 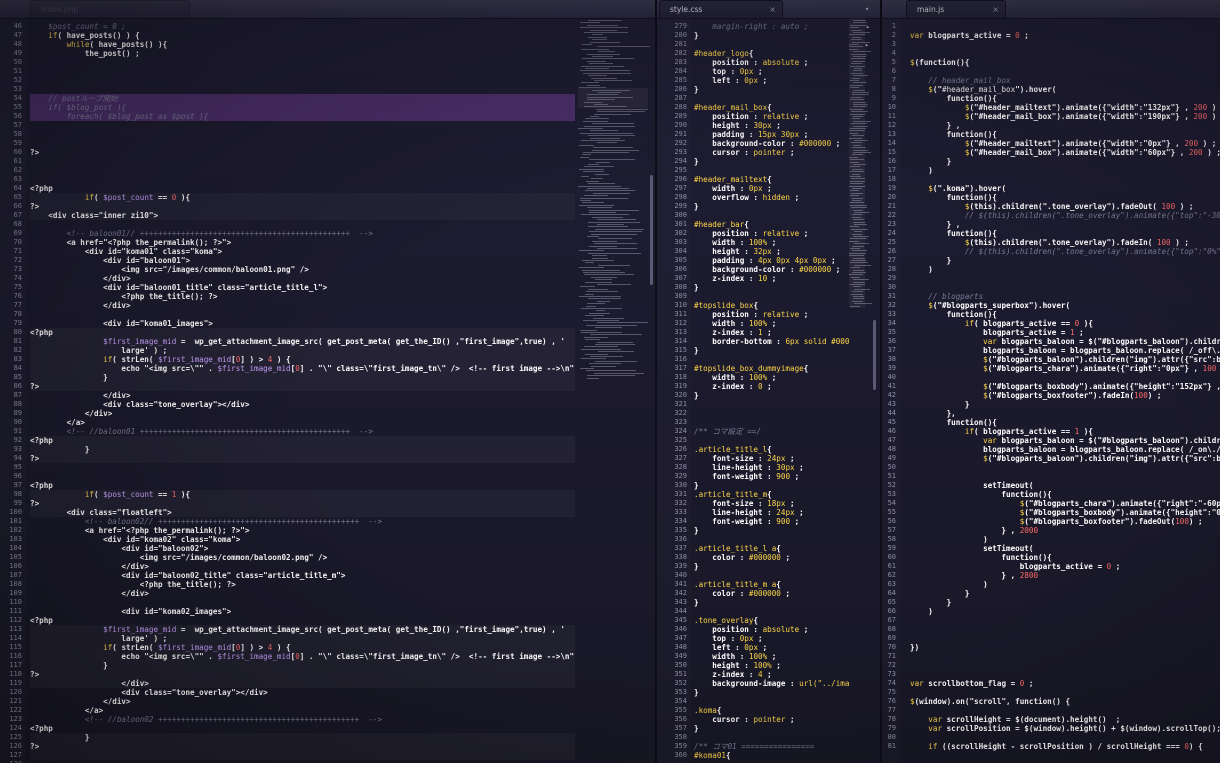 What do you see at coordinates (680, 80) in the screenshot?
I see `line-number: 285` at bounding box center [680, 80].